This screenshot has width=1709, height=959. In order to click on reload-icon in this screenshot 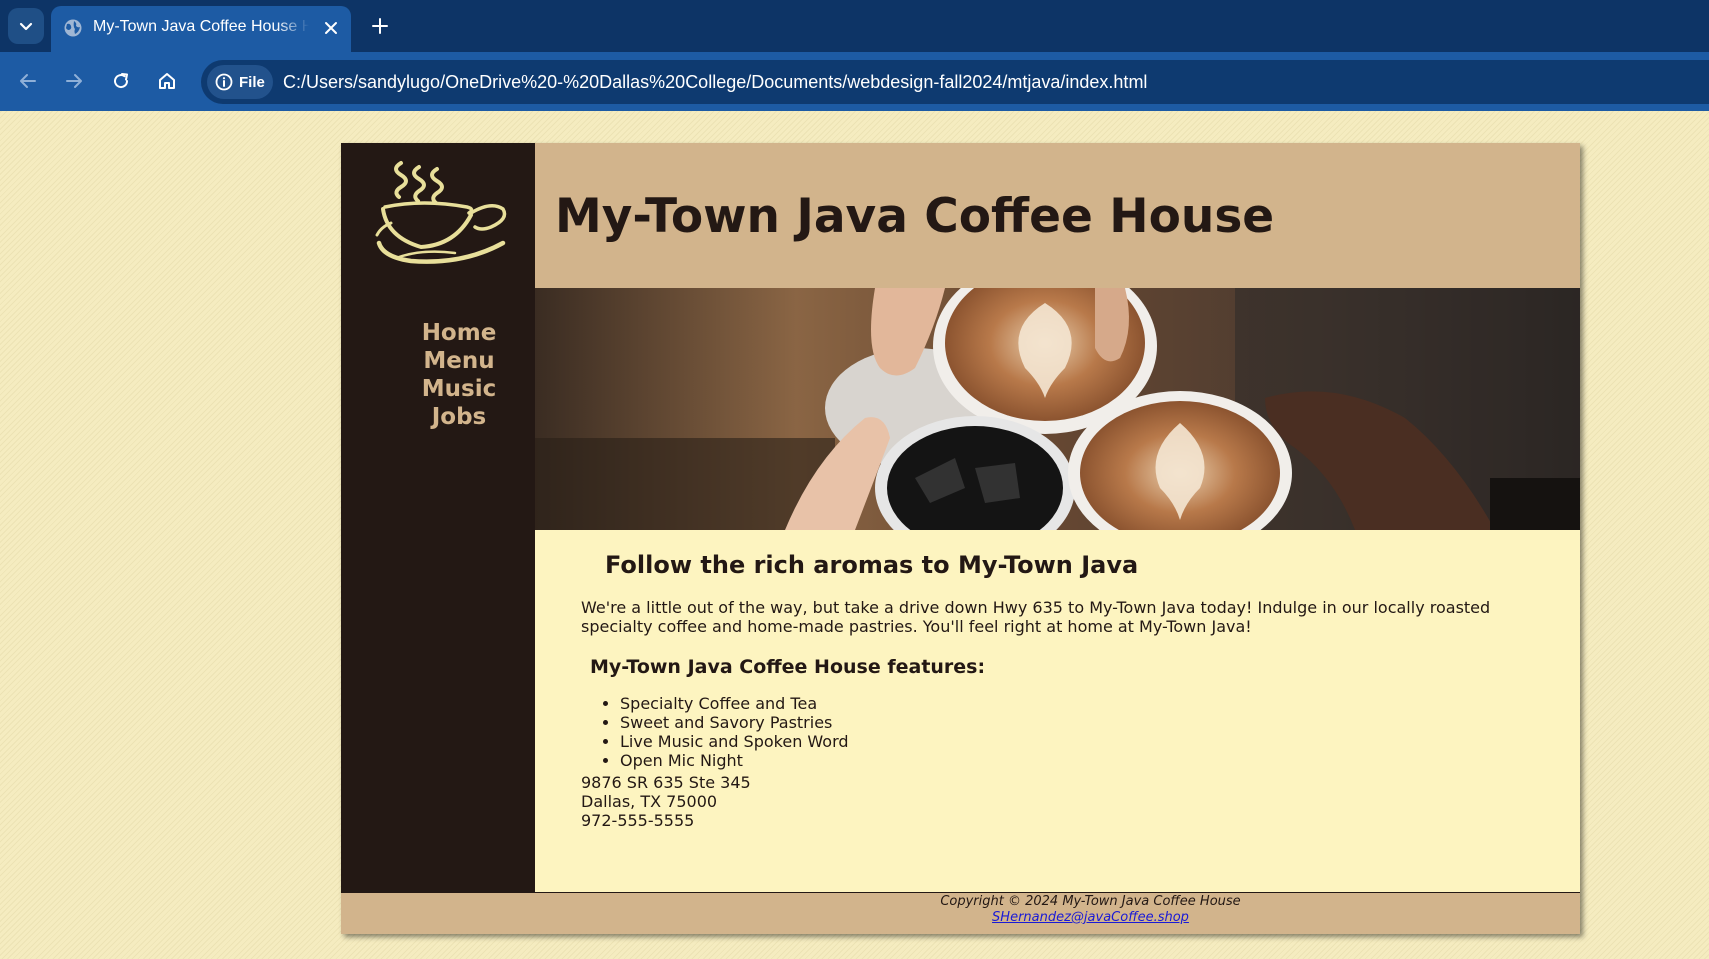, I will do `click(121, 81)`.